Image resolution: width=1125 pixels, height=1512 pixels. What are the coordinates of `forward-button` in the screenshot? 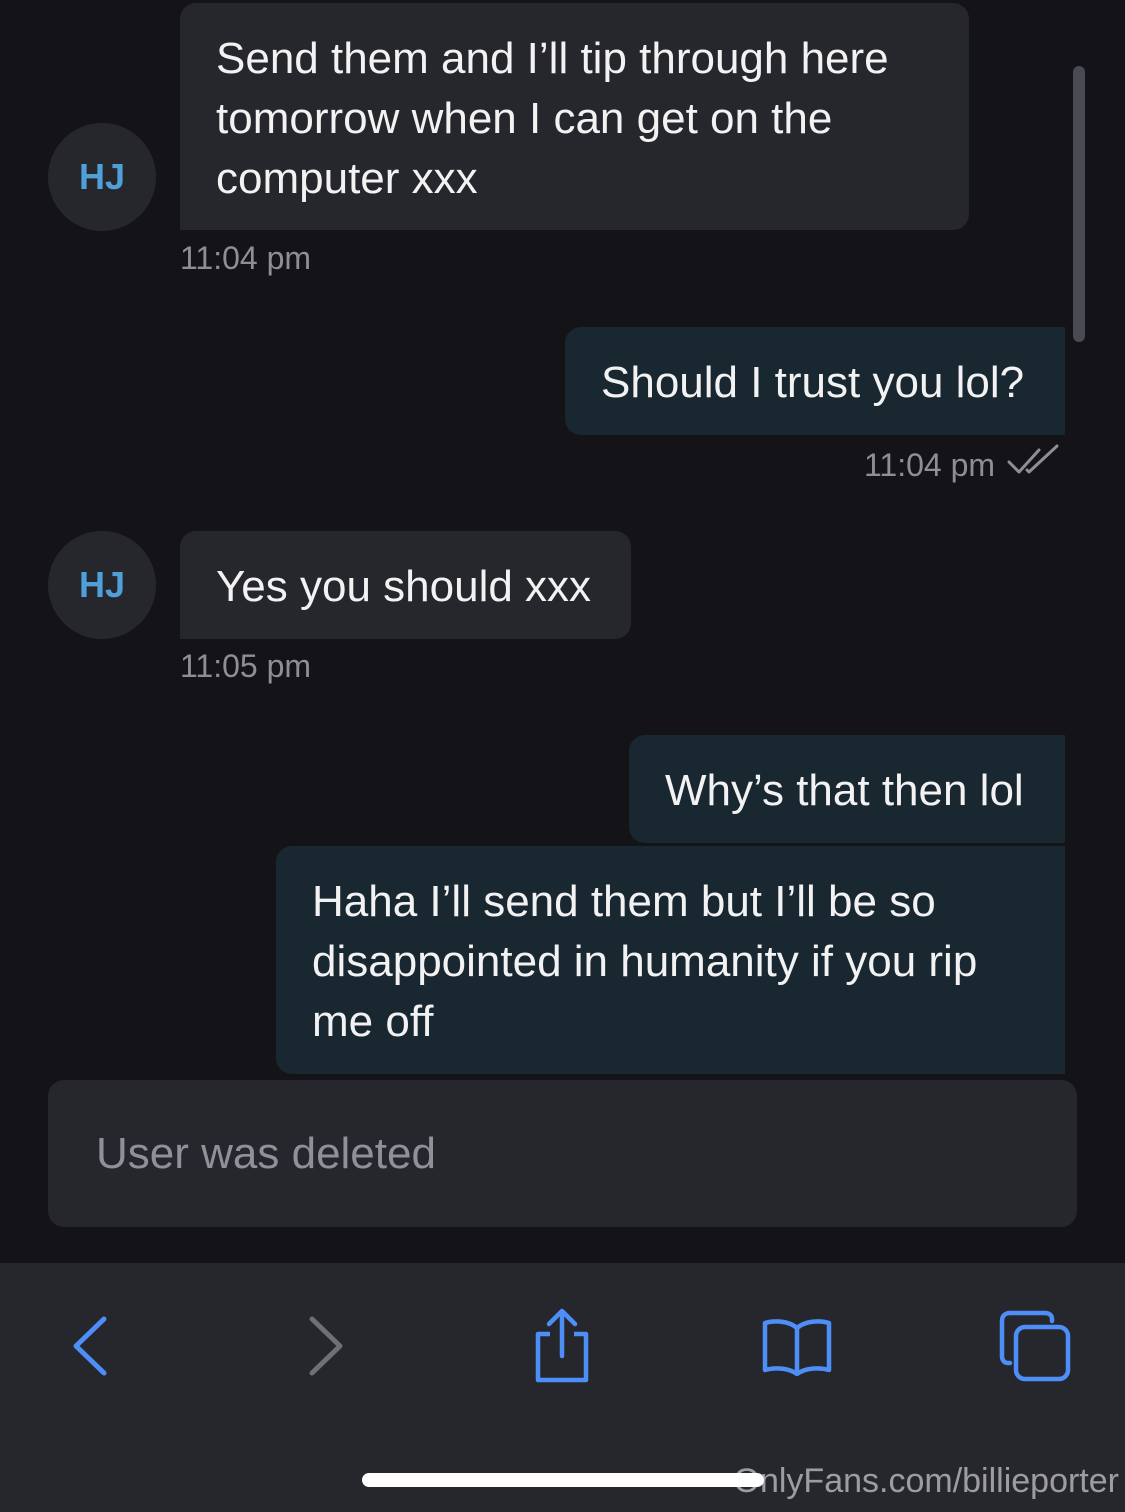 It's located at (326, 1348).